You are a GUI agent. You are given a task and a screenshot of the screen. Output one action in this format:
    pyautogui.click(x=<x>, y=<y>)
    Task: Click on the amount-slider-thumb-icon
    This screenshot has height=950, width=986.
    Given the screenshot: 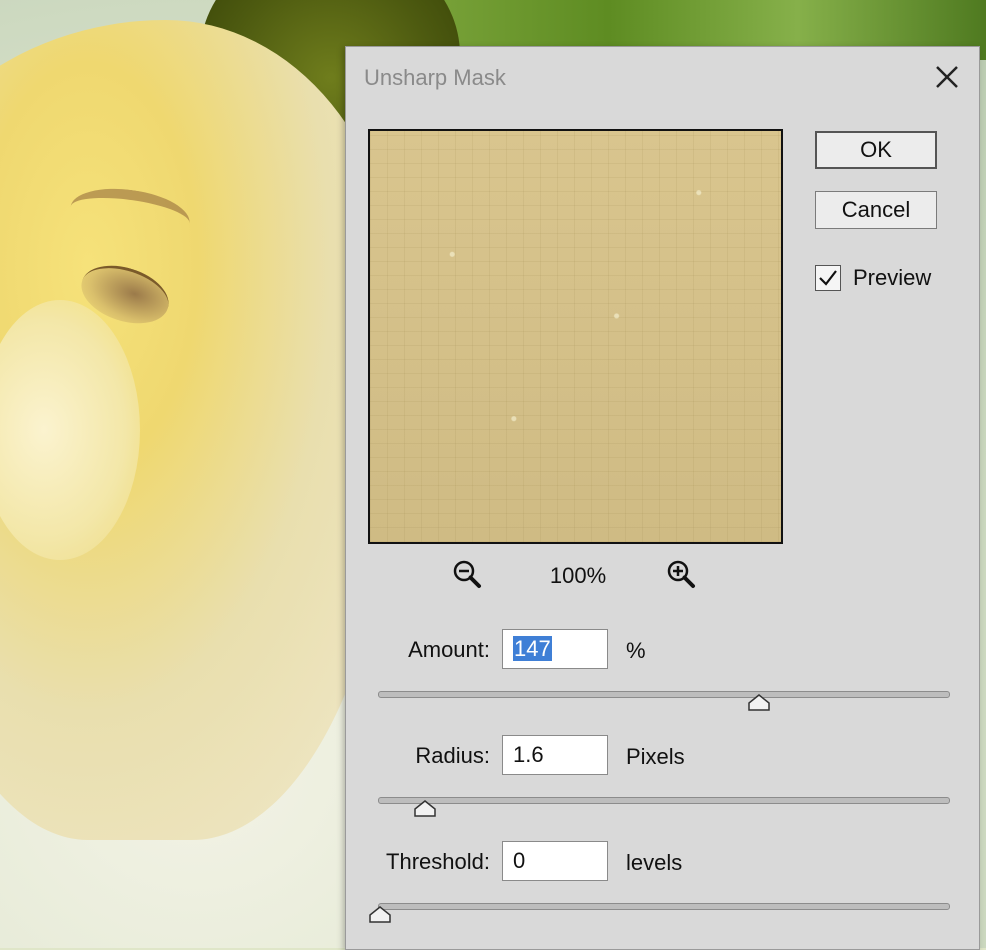 What is the action you would take?
    pyautogui.click(x=759, y=702)
    